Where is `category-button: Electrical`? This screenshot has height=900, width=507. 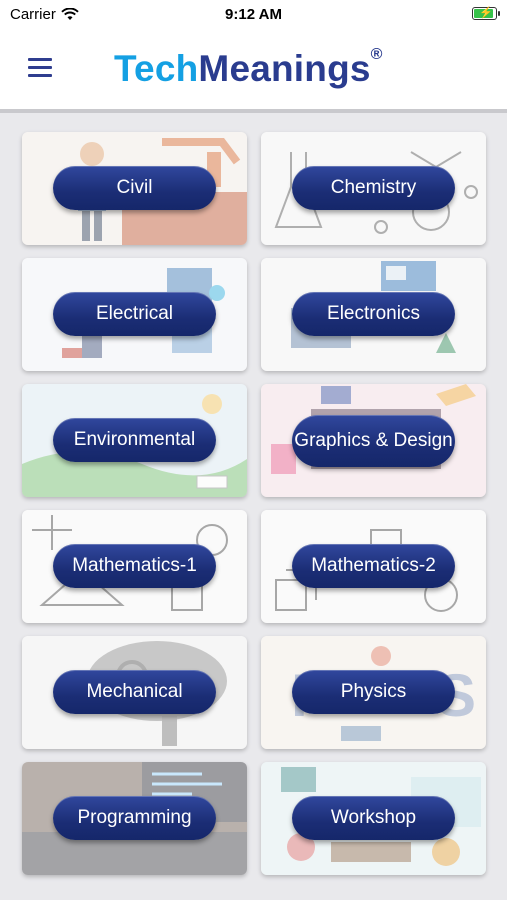
category-button: Electrical is located at coordinates (134, 314).